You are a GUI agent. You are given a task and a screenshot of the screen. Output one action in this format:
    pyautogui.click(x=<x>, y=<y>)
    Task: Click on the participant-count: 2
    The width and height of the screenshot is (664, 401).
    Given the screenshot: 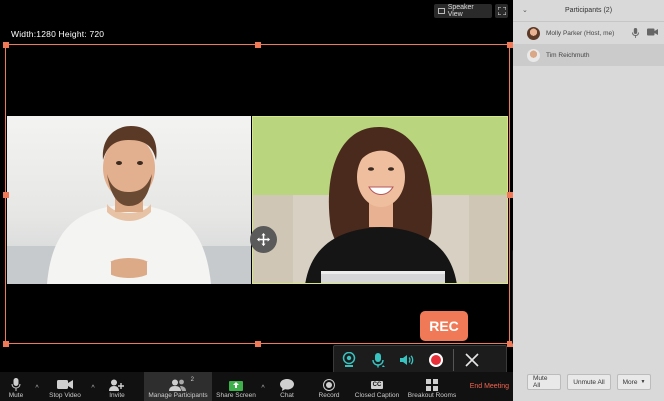 What is the action you would take?
    pyautogui.click(x=192, y=380)
    